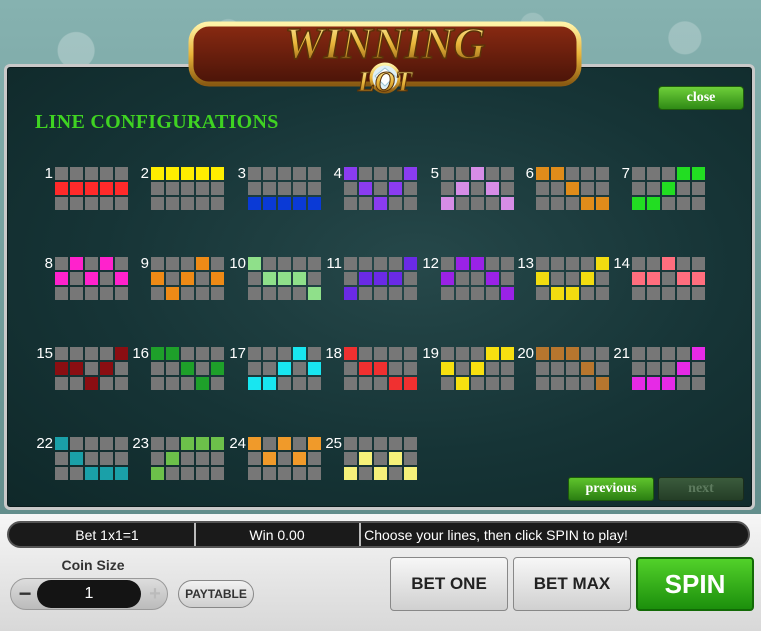 This screenshot has width=761, height=631. I want to click on previous-button: previous, so click(611, 489).